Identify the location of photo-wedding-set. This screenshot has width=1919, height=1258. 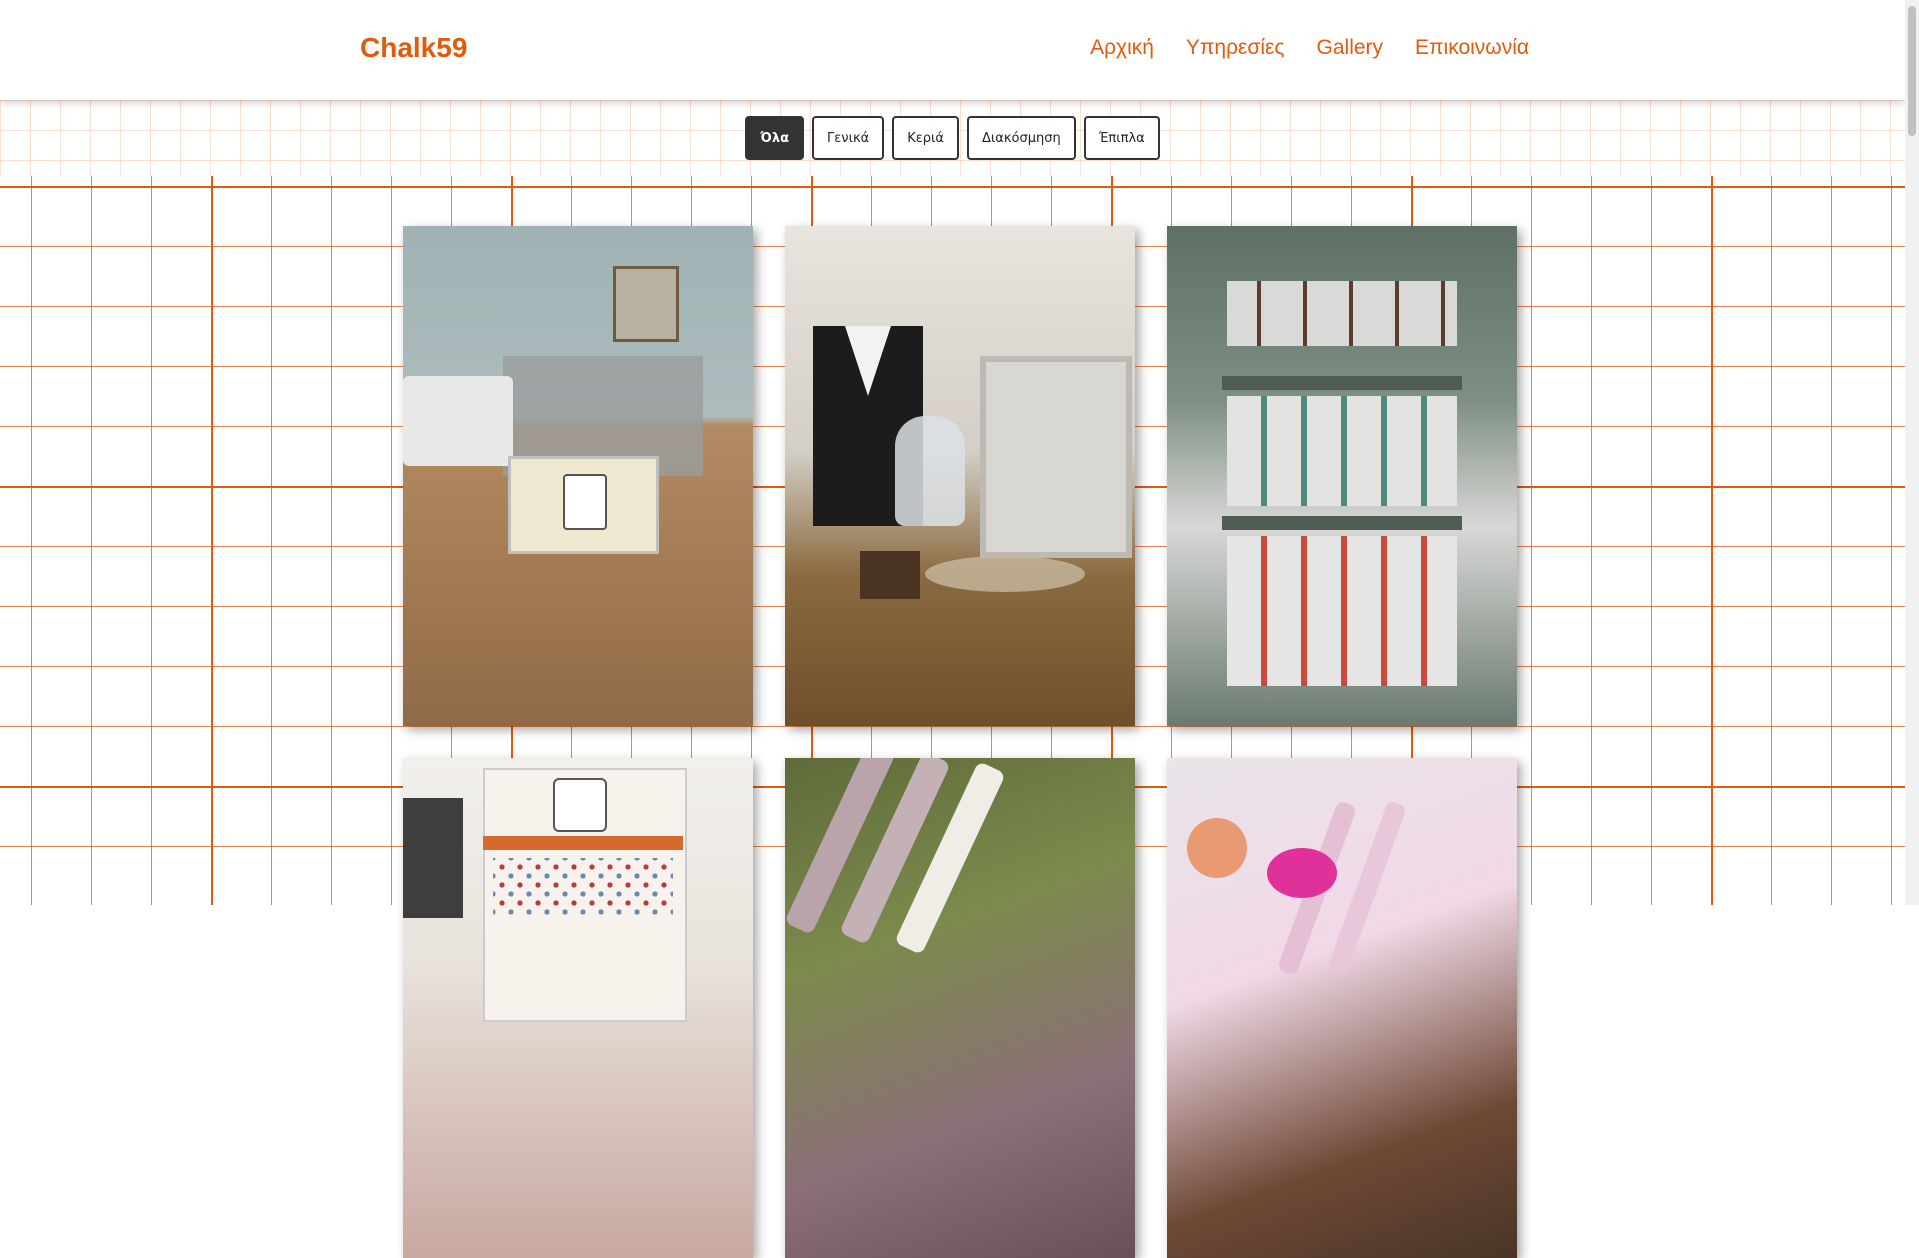
(960, 476).